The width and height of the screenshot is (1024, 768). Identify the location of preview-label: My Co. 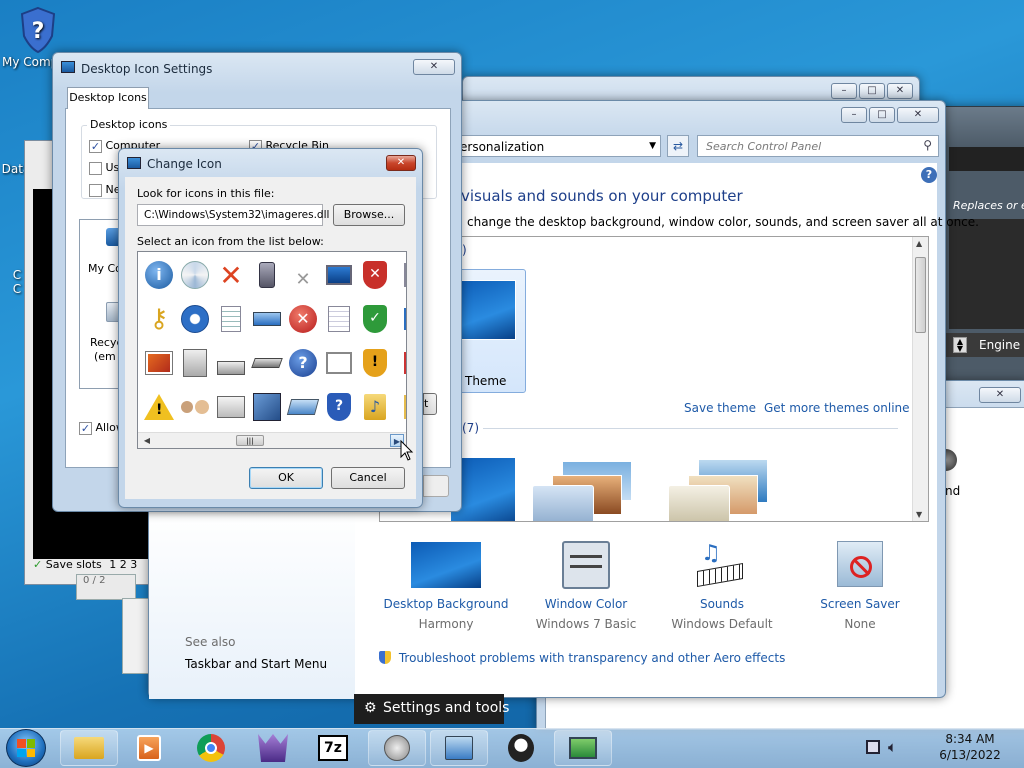
(105, 268).